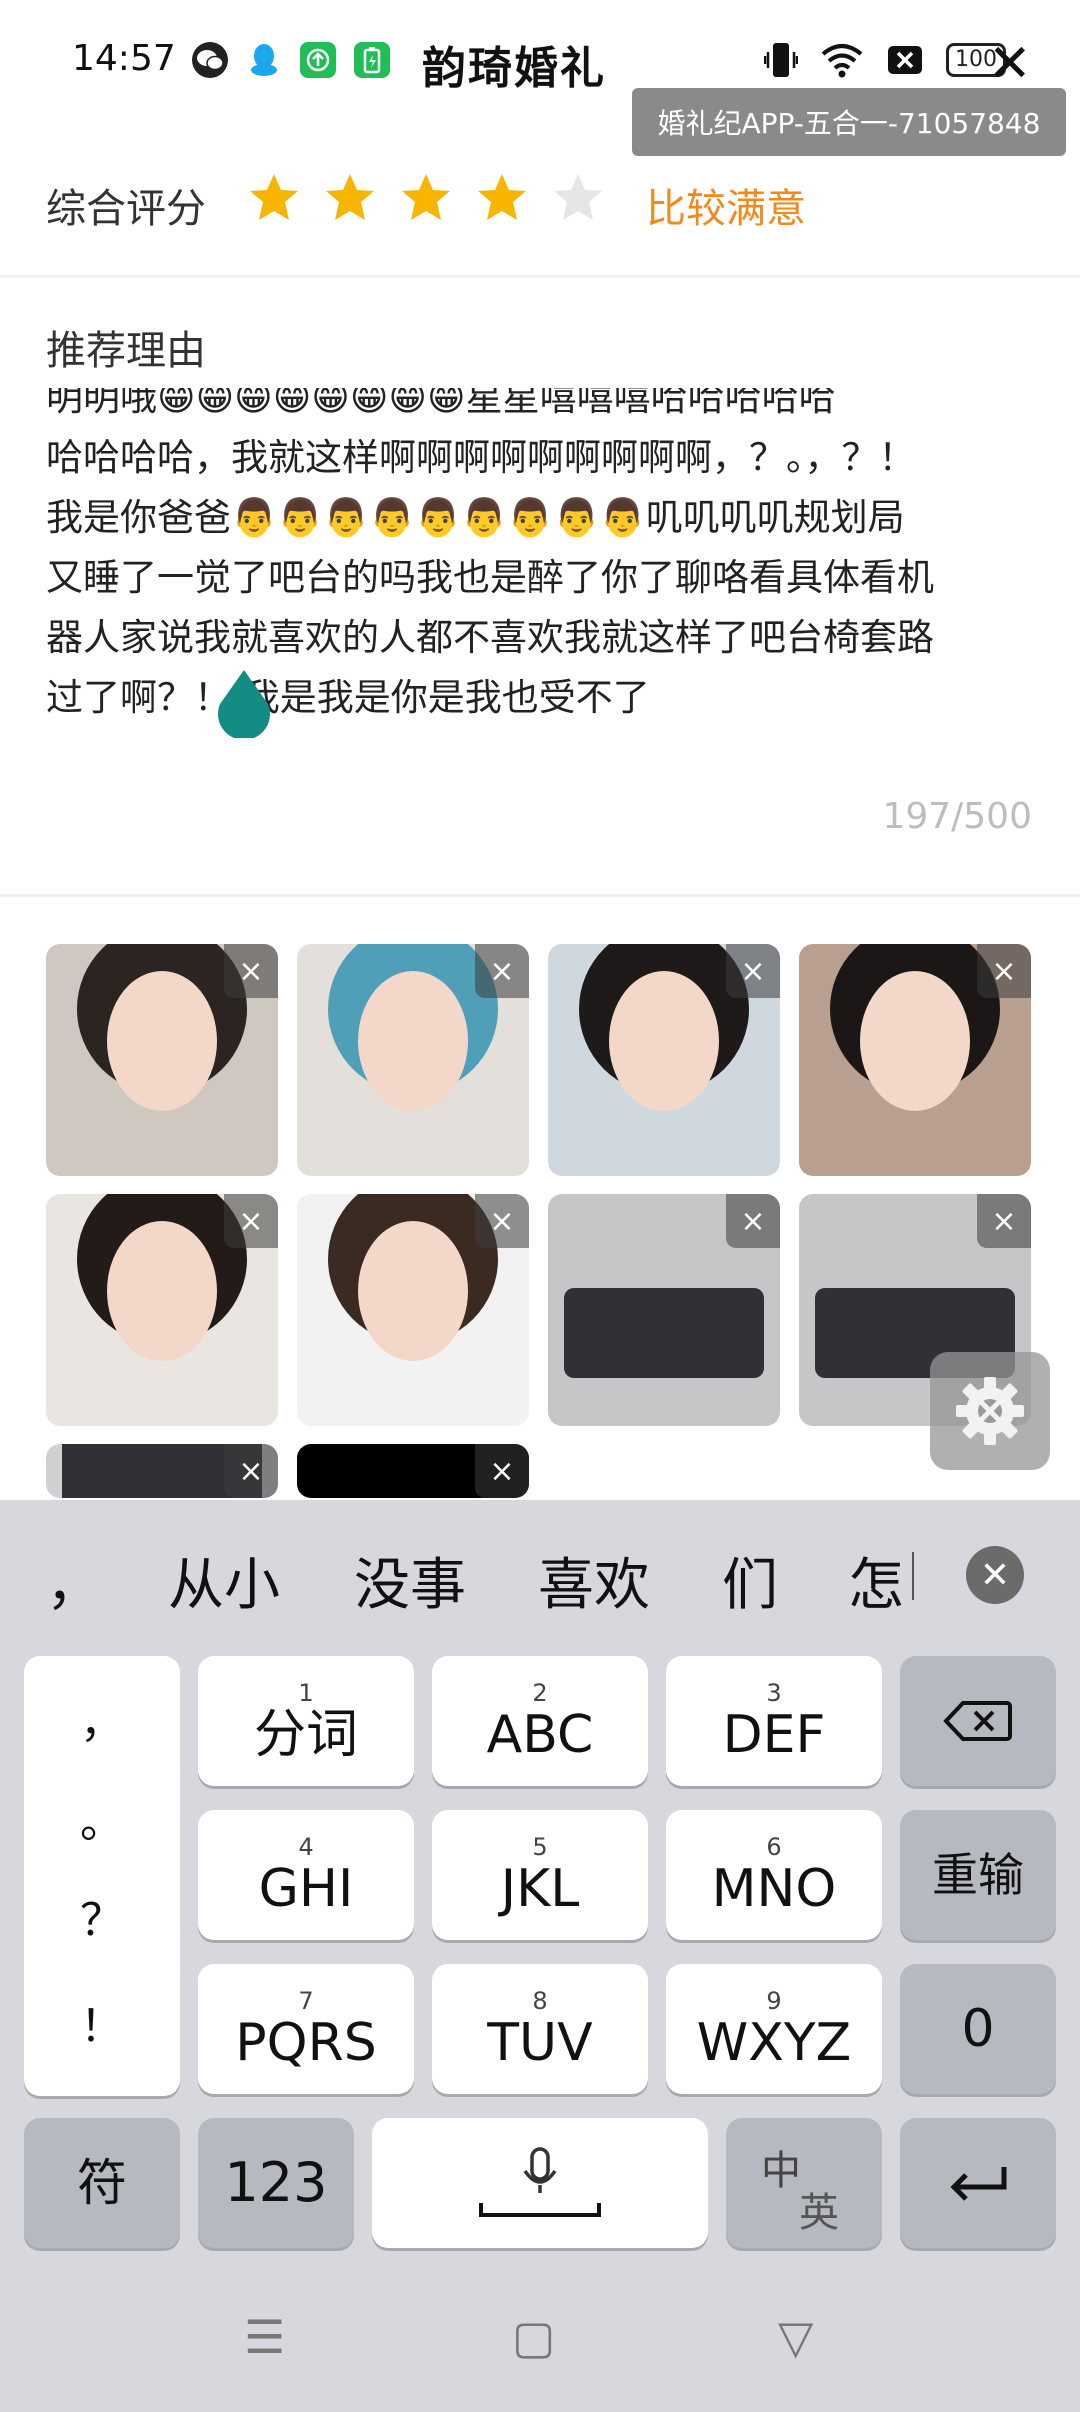 The height and width of the screenshot is (2412, 1080). What do you see at coordinates (885, 60) in the screenshot?
I see `status-system-icons: 100` at bounding box center [885, 60].